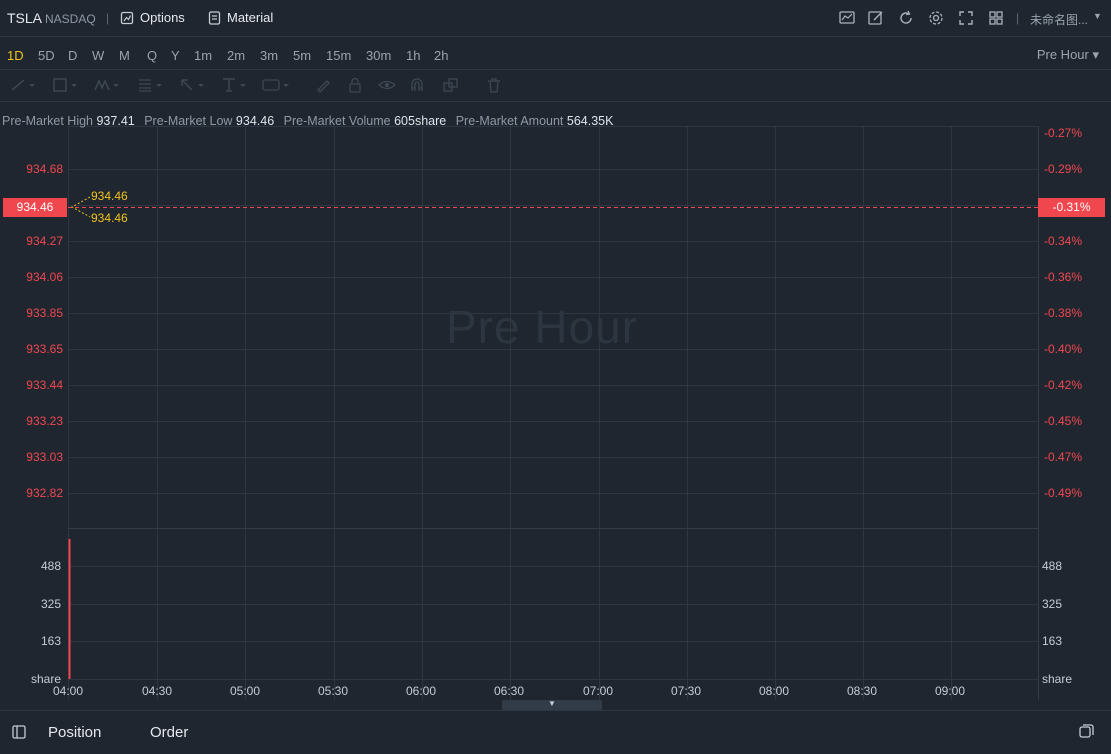 The height and width of the screenshot is (754, 1111). Describe the element at coordinates (47, 121) in the screenshot. I see `premarket-high-label: Pre-Market High` at that location.